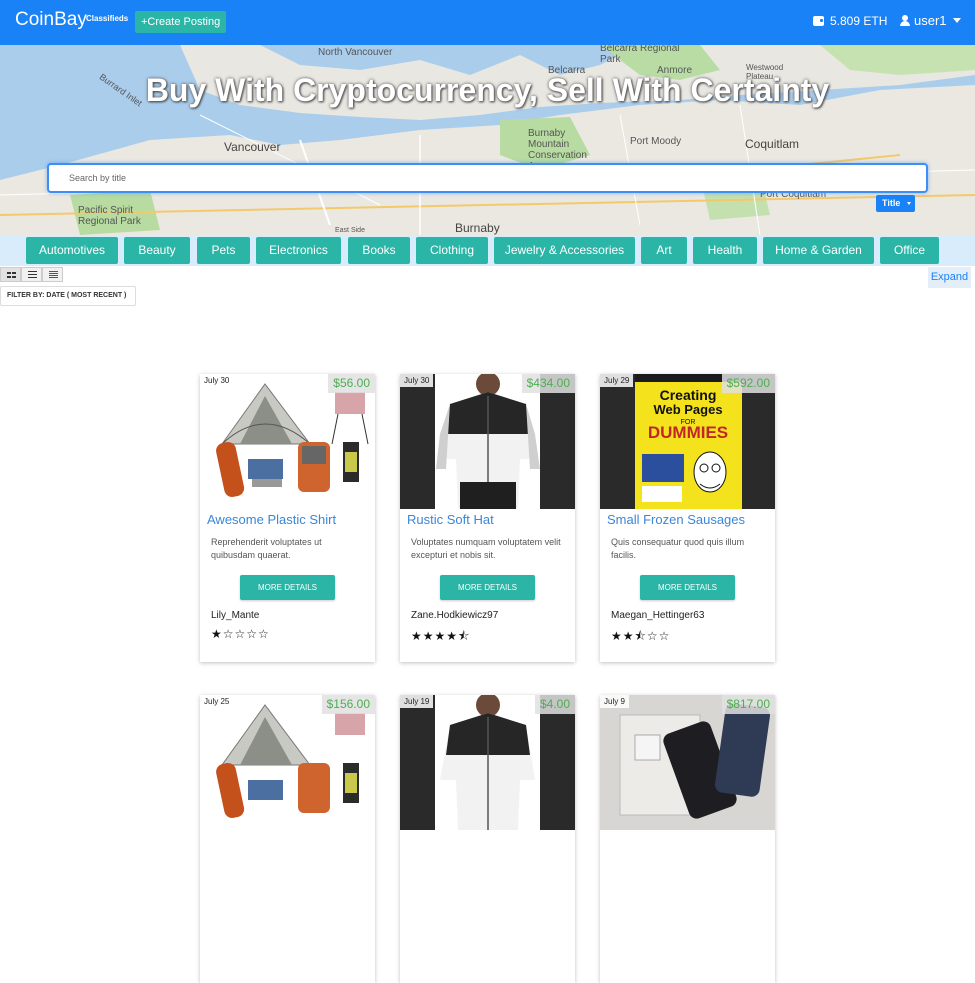  I want to click on map-label: North Vancouver, so click(355, 52).